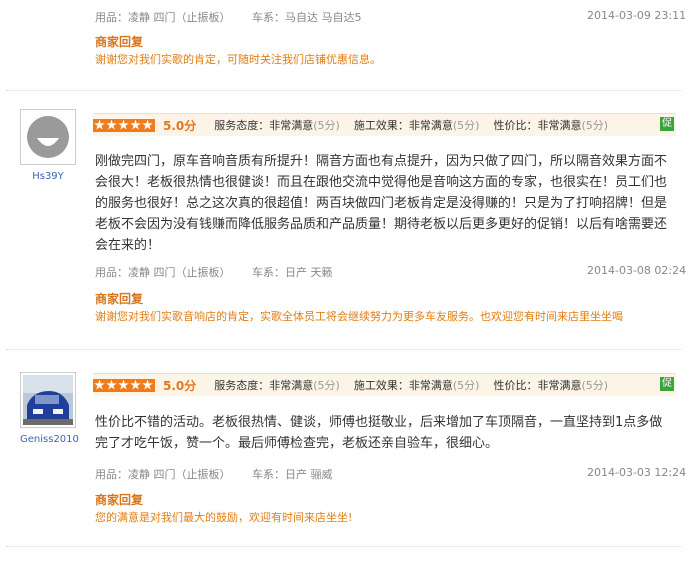 The width and height of the screenshot is (695, 565). Describe the element at coordinates (292, 474) in the screenshot. I see `car-series: 车系：日产 骊威` at that location.